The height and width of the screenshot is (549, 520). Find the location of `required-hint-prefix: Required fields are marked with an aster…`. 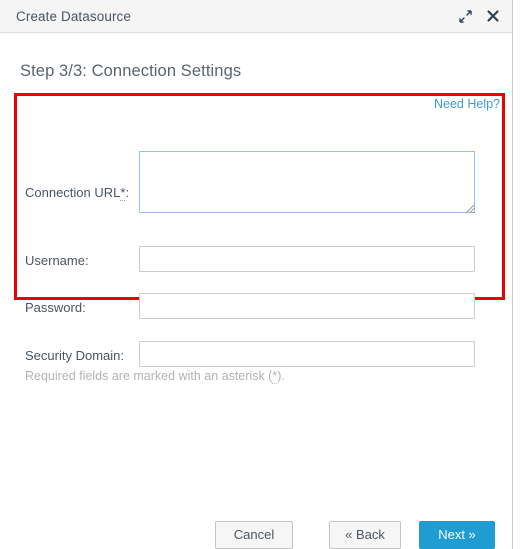

required-hint-prefix: Required fields are marked with an aster… is located at coordinates (149, 376).